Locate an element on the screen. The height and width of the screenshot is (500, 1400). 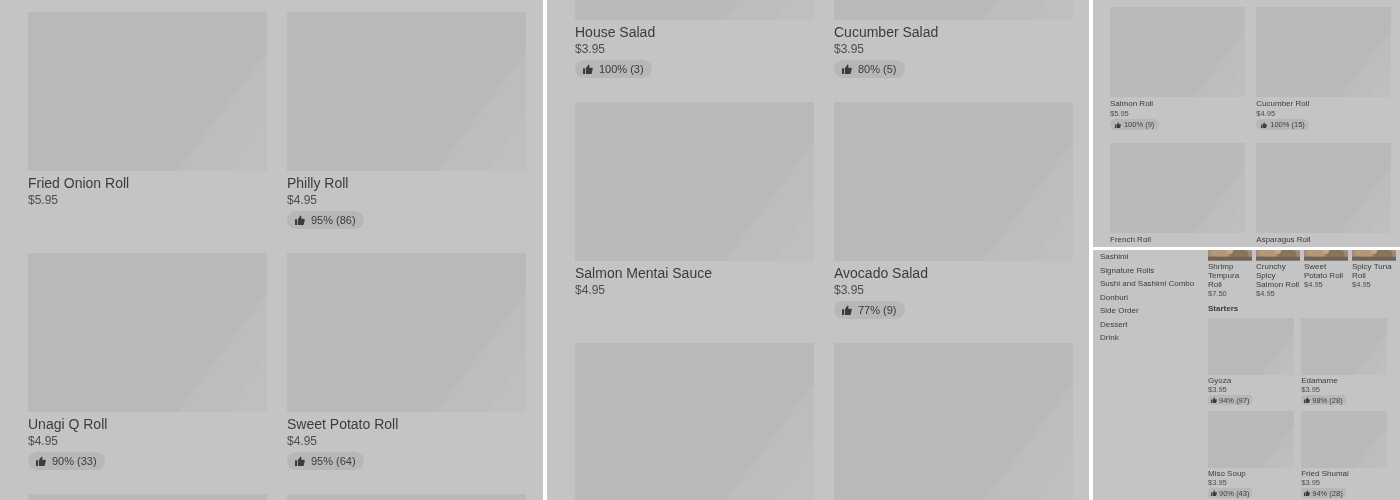
item-name: Unagi Q Roll is located at coordinates (68, 424).